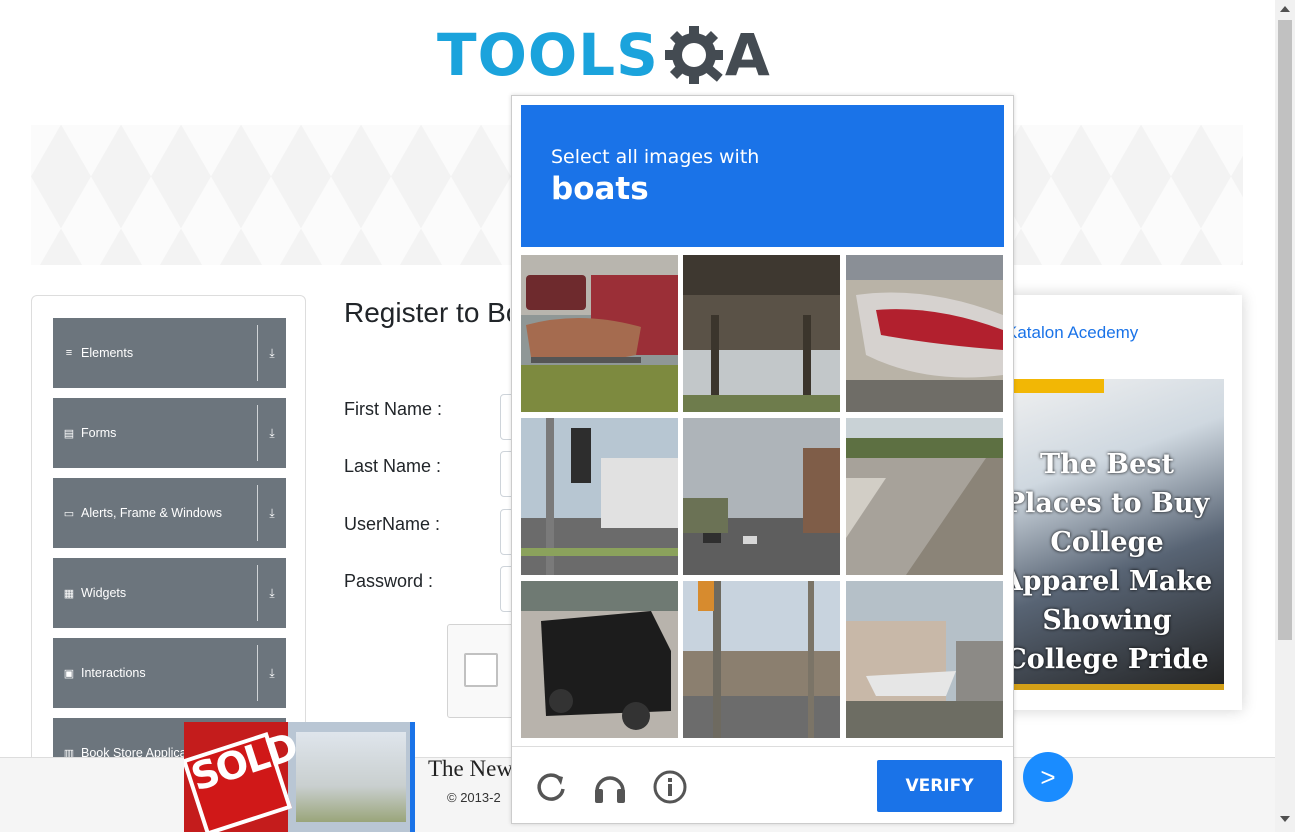  Describe the element at coordinates (351, 777) in the screenshot. I see `house-photo` at that location.